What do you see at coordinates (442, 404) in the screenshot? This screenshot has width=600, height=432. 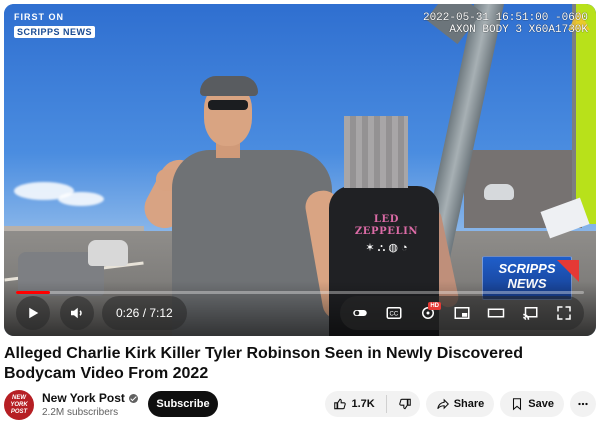 I see `share-icon` at bounding box center [442, 404].